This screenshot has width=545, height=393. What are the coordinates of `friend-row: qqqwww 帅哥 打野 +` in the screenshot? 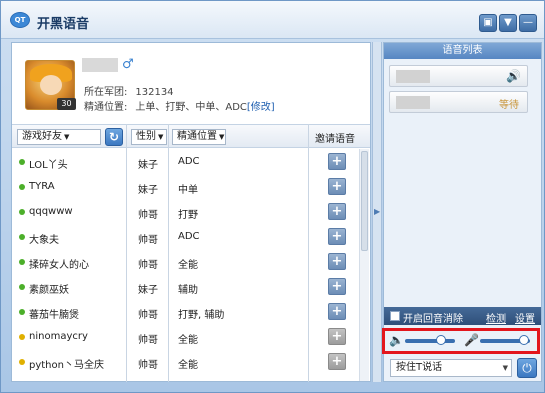 It's located at (185, 211).